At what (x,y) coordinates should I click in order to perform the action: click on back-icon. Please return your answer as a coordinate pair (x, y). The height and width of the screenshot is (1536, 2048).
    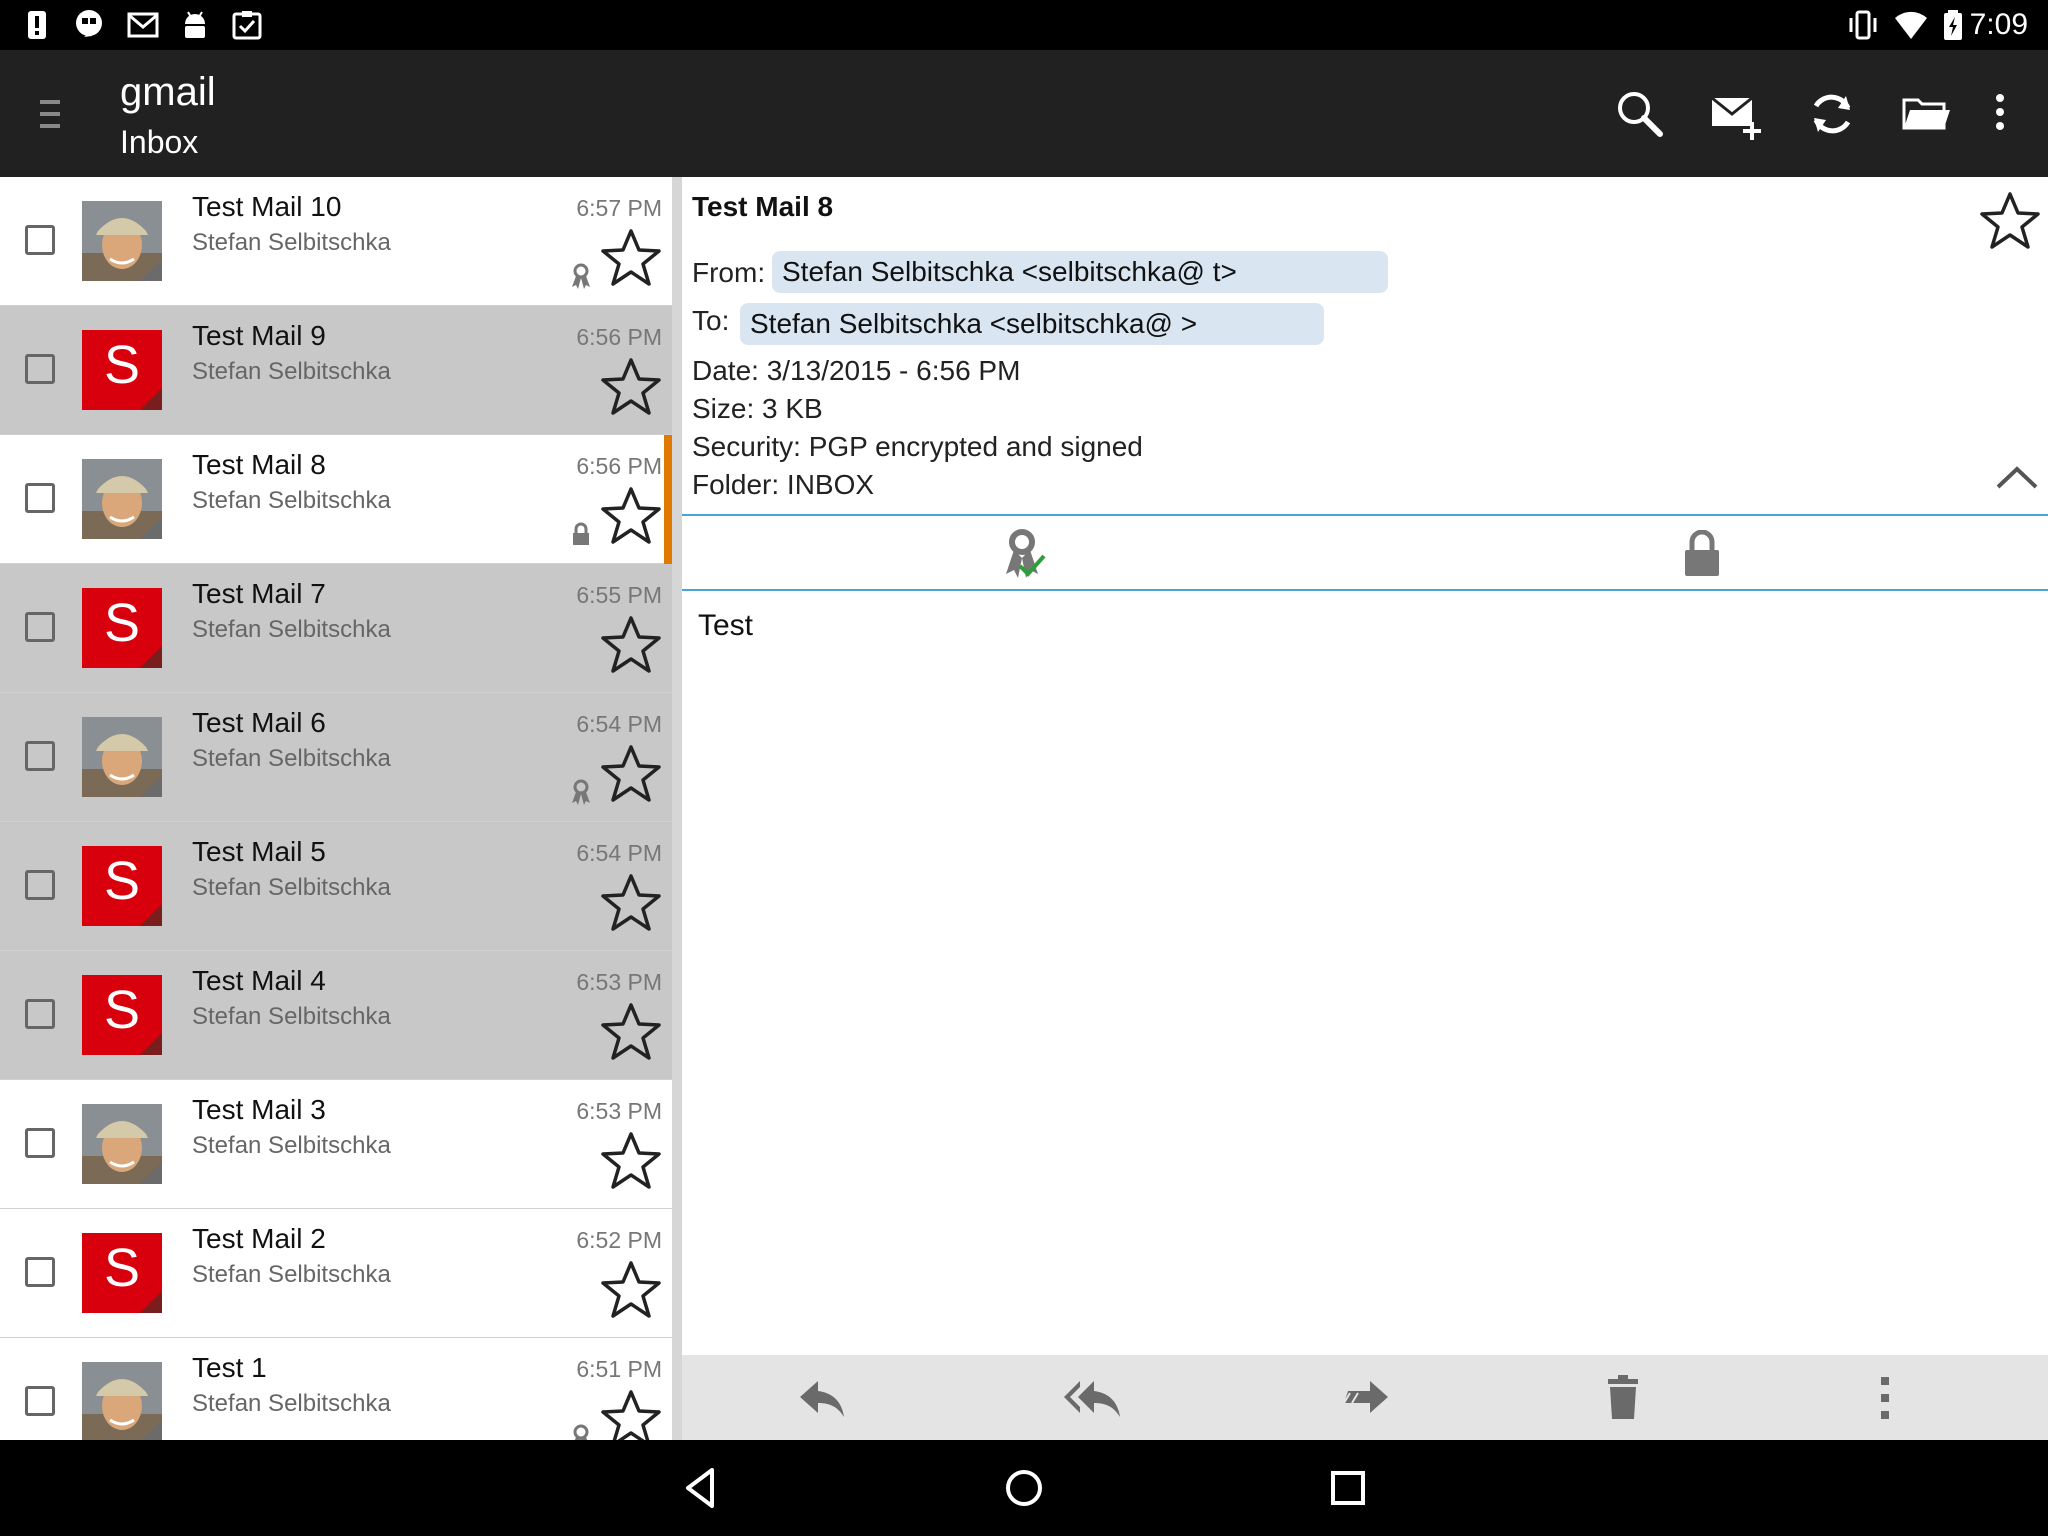
    Looking at the image, I should click on (702, 1488).